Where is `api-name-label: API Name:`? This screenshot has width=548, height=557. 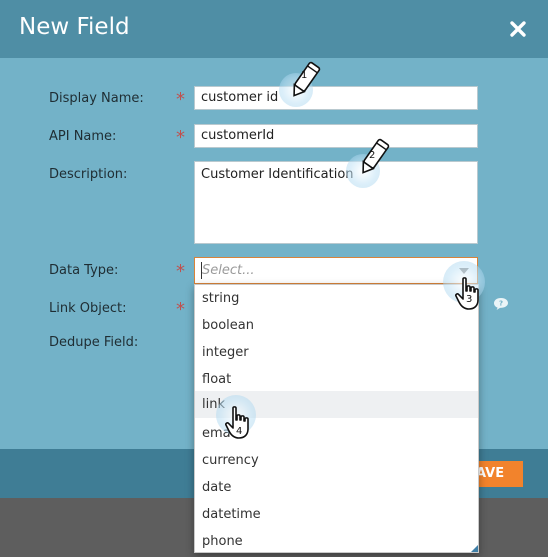
api-name-label: API Name: is located at coordinates (83, 136).